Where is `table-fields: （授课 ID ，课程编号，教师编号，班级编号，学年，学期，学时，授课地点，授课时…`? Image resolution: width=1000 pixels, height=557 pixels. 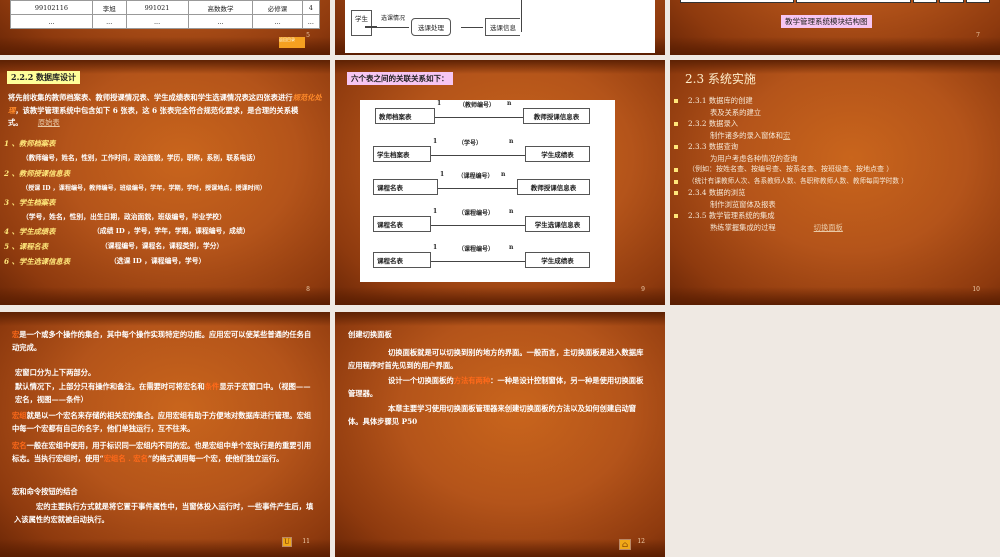
table-fields: （授课 ID ，课程编号，教师编号，班级编号，学年，学期，学时，授课地点，授课时… is located at coordinates (144, 188).